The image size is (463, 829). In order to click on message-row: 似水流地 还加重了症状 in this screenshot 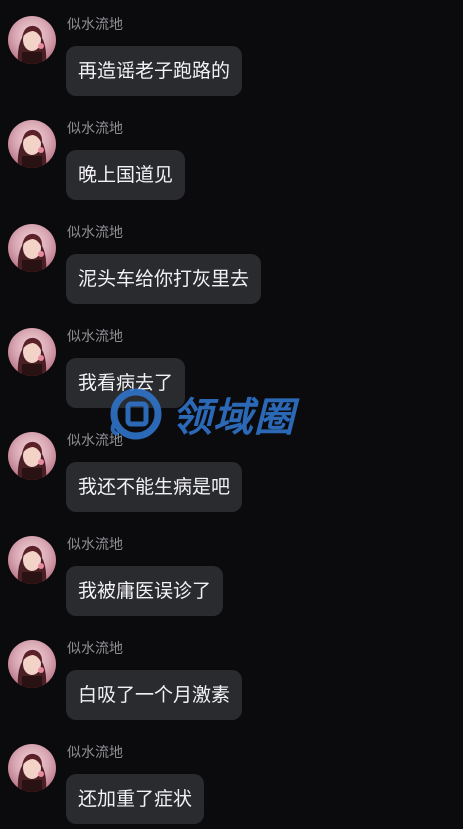, I will do `click(231, 778)`.